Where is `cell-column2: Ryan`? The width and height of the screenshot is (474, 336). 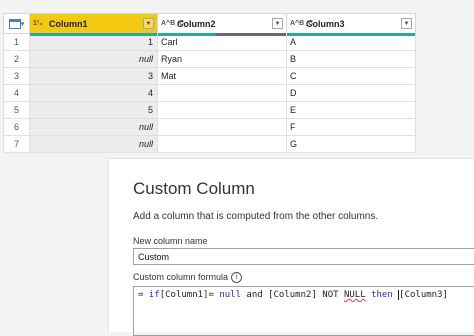 cell-column2: Ryan is located at coordinates (222, 59).